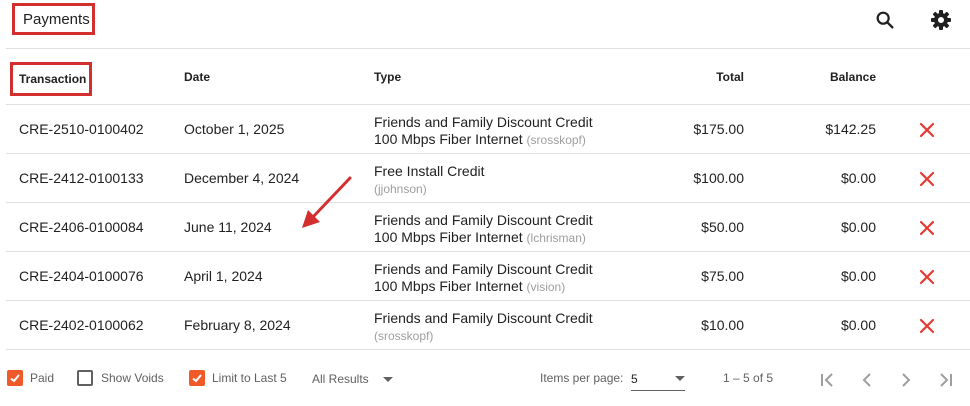 This screenshot has height=406, width=970. I want to click on col-transaction: Transaction, so click(51, 79).